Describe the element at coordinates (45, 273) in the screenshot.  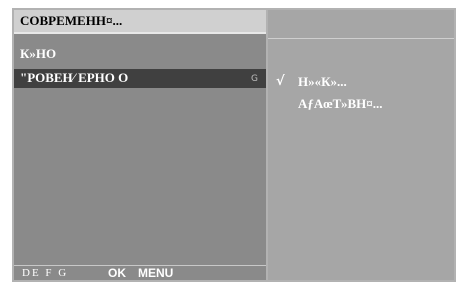
I see `footer-nav-glyphs: DE F G` at that location.